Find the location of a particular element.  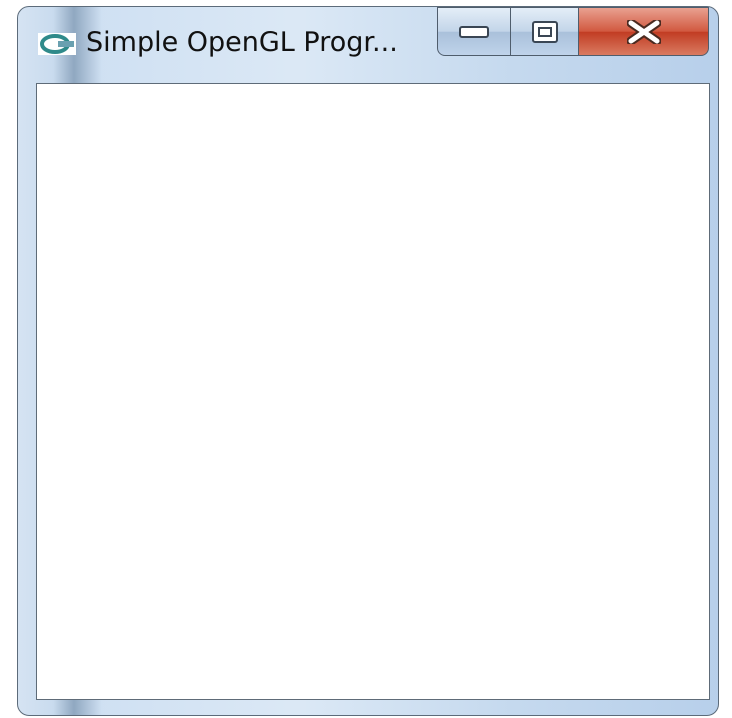

minimize-icon is located at coordinates (474, 32).